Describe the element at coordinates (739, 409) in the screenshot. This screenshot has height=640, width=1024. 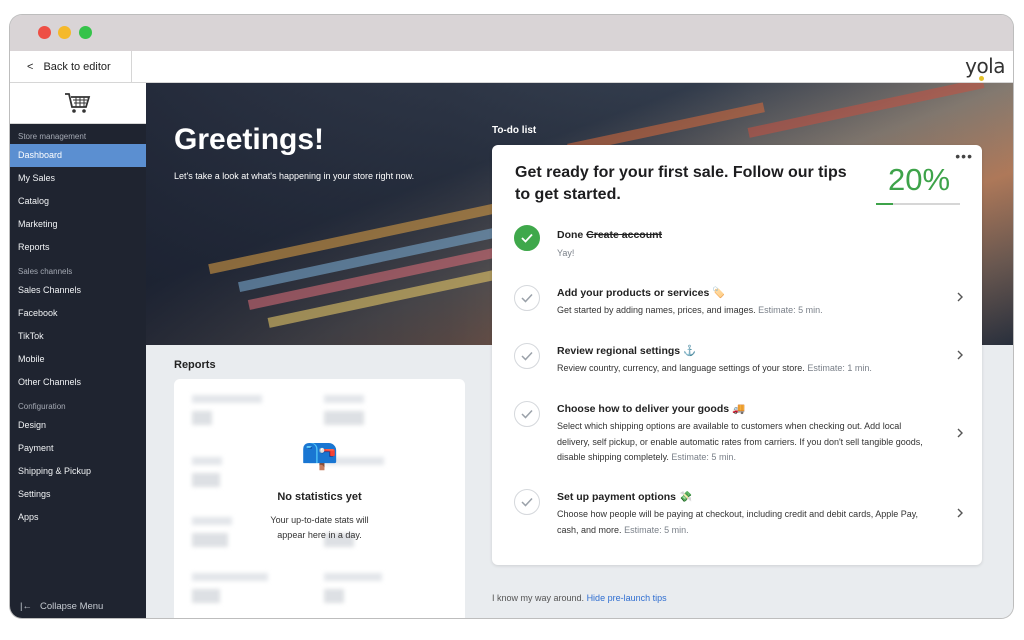
I see `delivery-truck-icon: 🚚` at that location.